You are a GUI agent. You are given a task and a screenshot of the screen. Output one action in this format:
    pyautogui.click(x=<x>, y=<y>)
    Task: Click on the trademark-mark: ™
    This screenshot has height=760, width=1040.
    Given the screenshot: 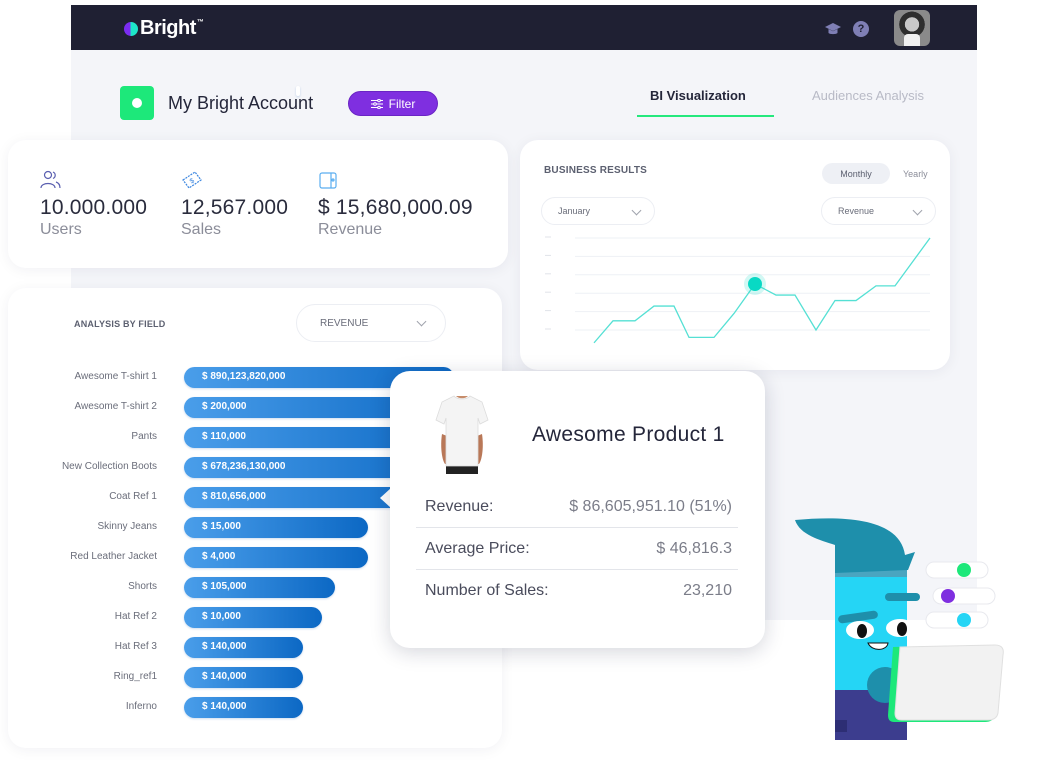 What is the action you would take?
    pyautogui.click(x=200, y=22)
    